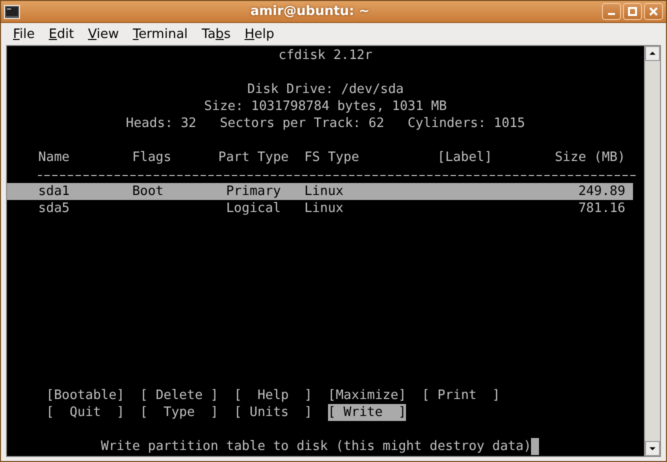 This screenshot has width=667, height=462. What do you see at coordinates (273, 412) in the screenshot?
I see `command-button: [ Units ]` at bounding box center [273, 412].